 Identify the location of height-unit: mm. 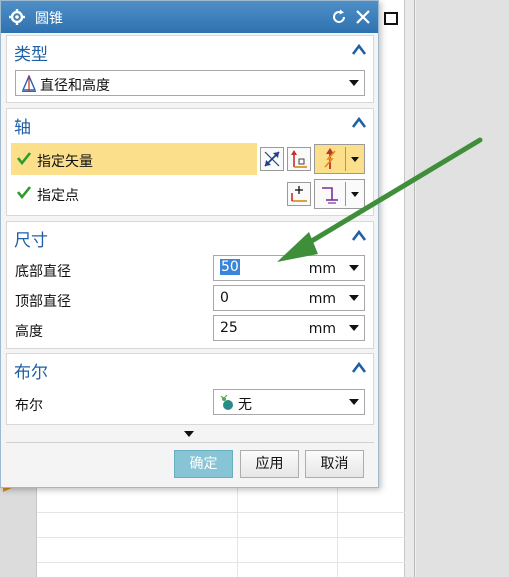
(322, 329).